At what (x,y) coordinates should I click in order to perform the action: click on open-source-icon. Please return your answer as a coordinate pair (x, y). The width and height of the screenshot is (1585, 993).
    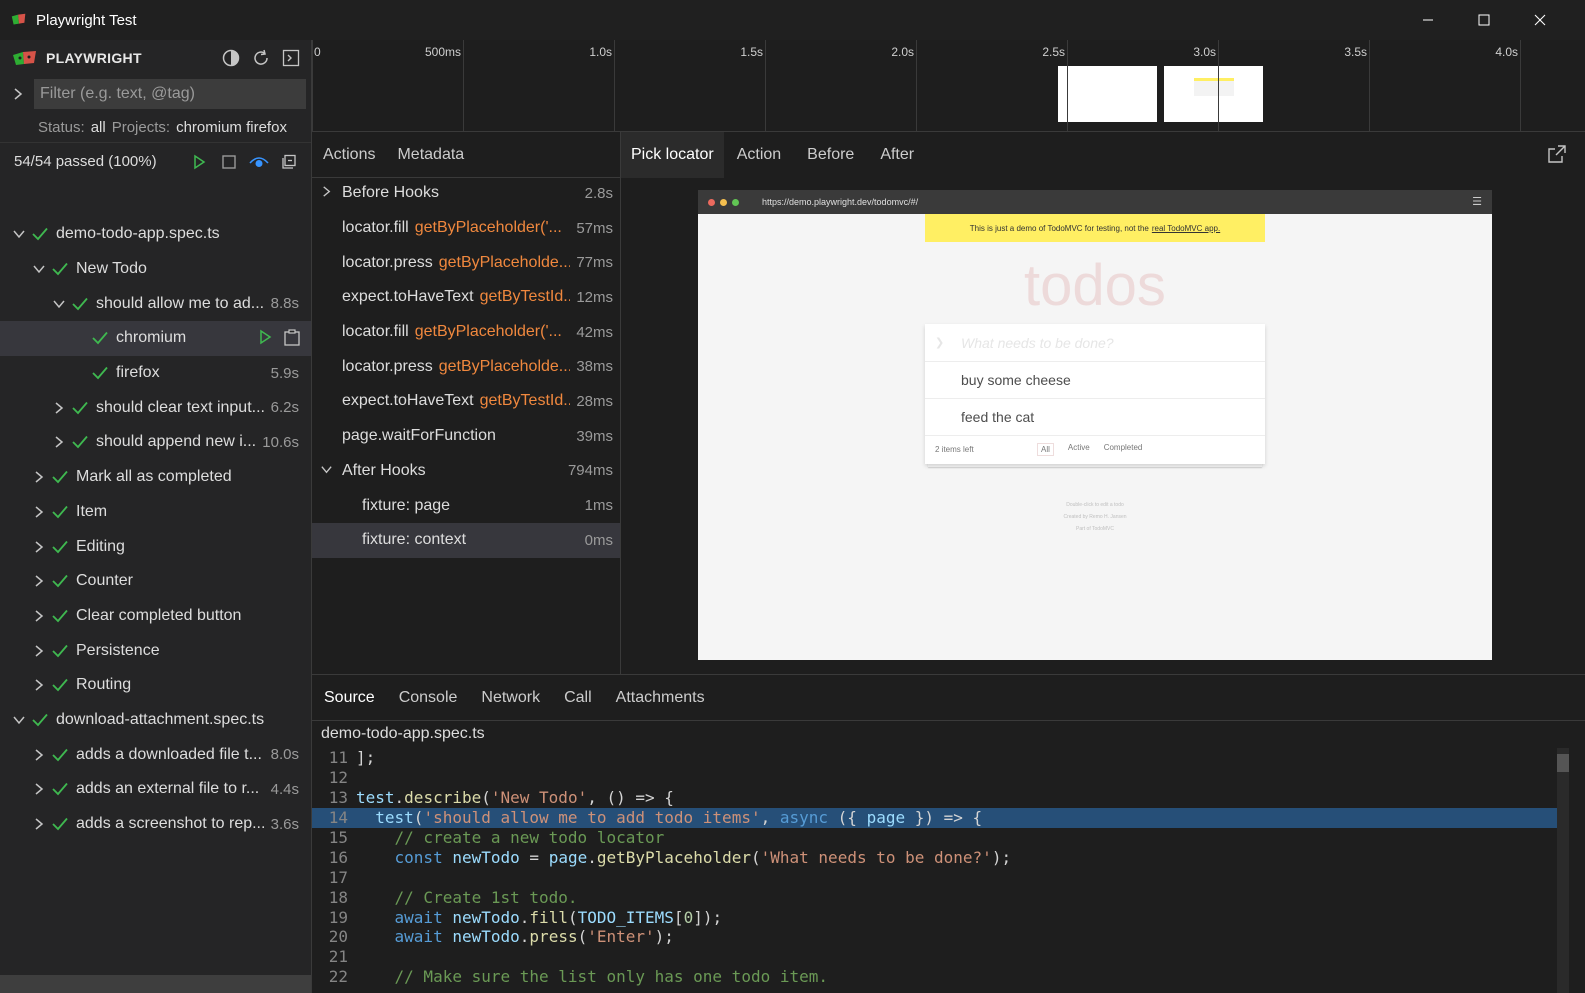
    Looking at the image, I should click on (292, 338).